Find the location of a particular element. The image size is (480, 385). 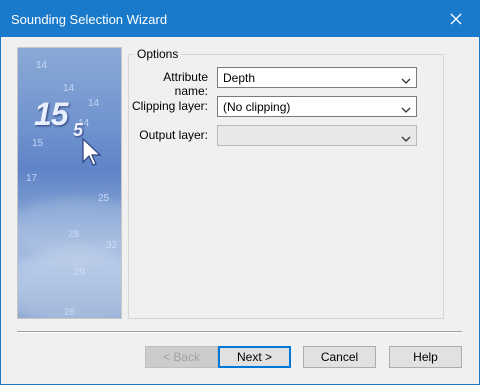

cursor-icon is located at coordinates (93, 154).